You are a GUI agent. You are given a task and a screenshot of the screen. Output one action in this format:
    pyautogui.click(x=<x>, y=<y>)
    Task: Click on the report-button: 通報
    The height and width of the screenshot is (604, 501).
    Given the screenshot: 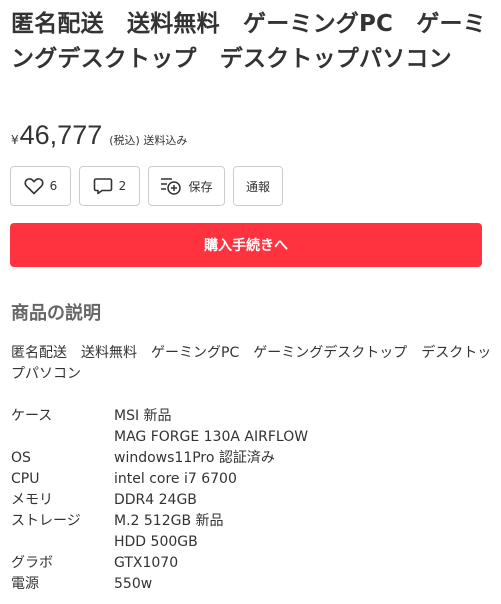 What is the action you would take?
    pyautogui.click(x=258, y=186)
    